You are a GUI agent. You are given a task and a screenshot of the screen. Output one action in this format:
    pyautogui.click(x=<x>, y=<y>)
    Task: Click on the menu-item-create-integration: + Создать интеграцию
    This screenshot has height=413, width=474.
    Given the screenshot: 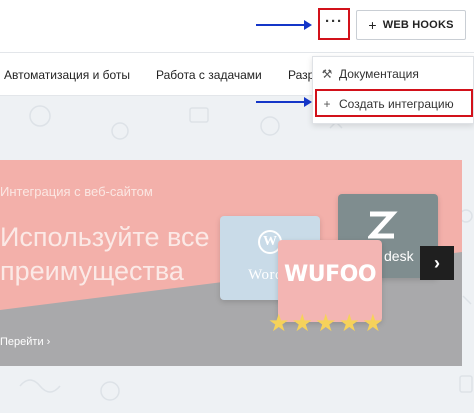 What is the action you would take?
    pyautogui.click(x=387, y=104)
    